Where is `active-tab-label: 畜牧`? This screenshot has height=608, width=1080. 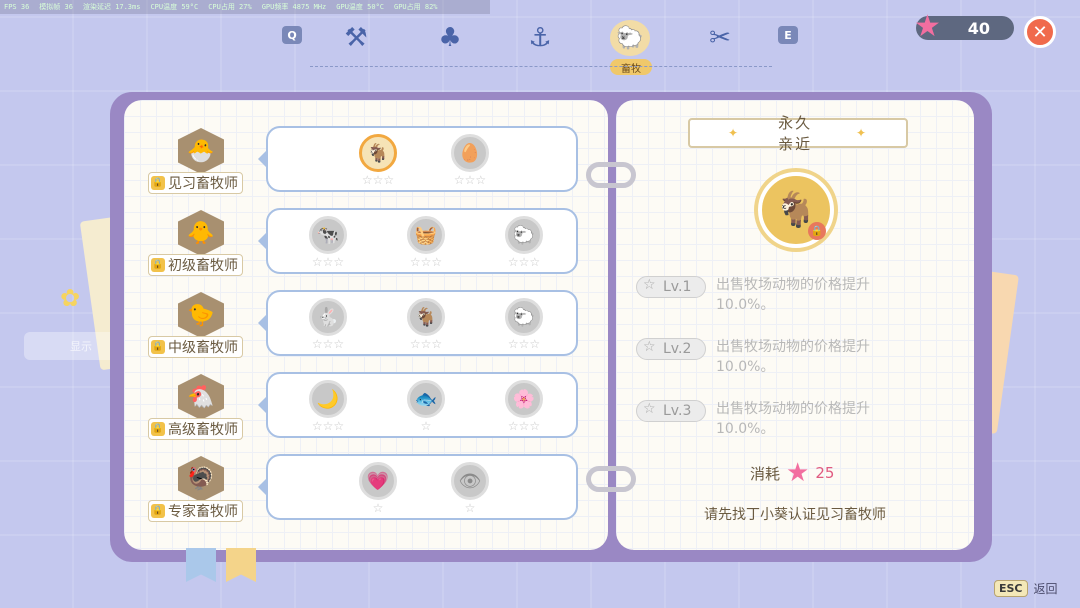
active-tab-label: 畜牧 is located at coordinates (631, 67).